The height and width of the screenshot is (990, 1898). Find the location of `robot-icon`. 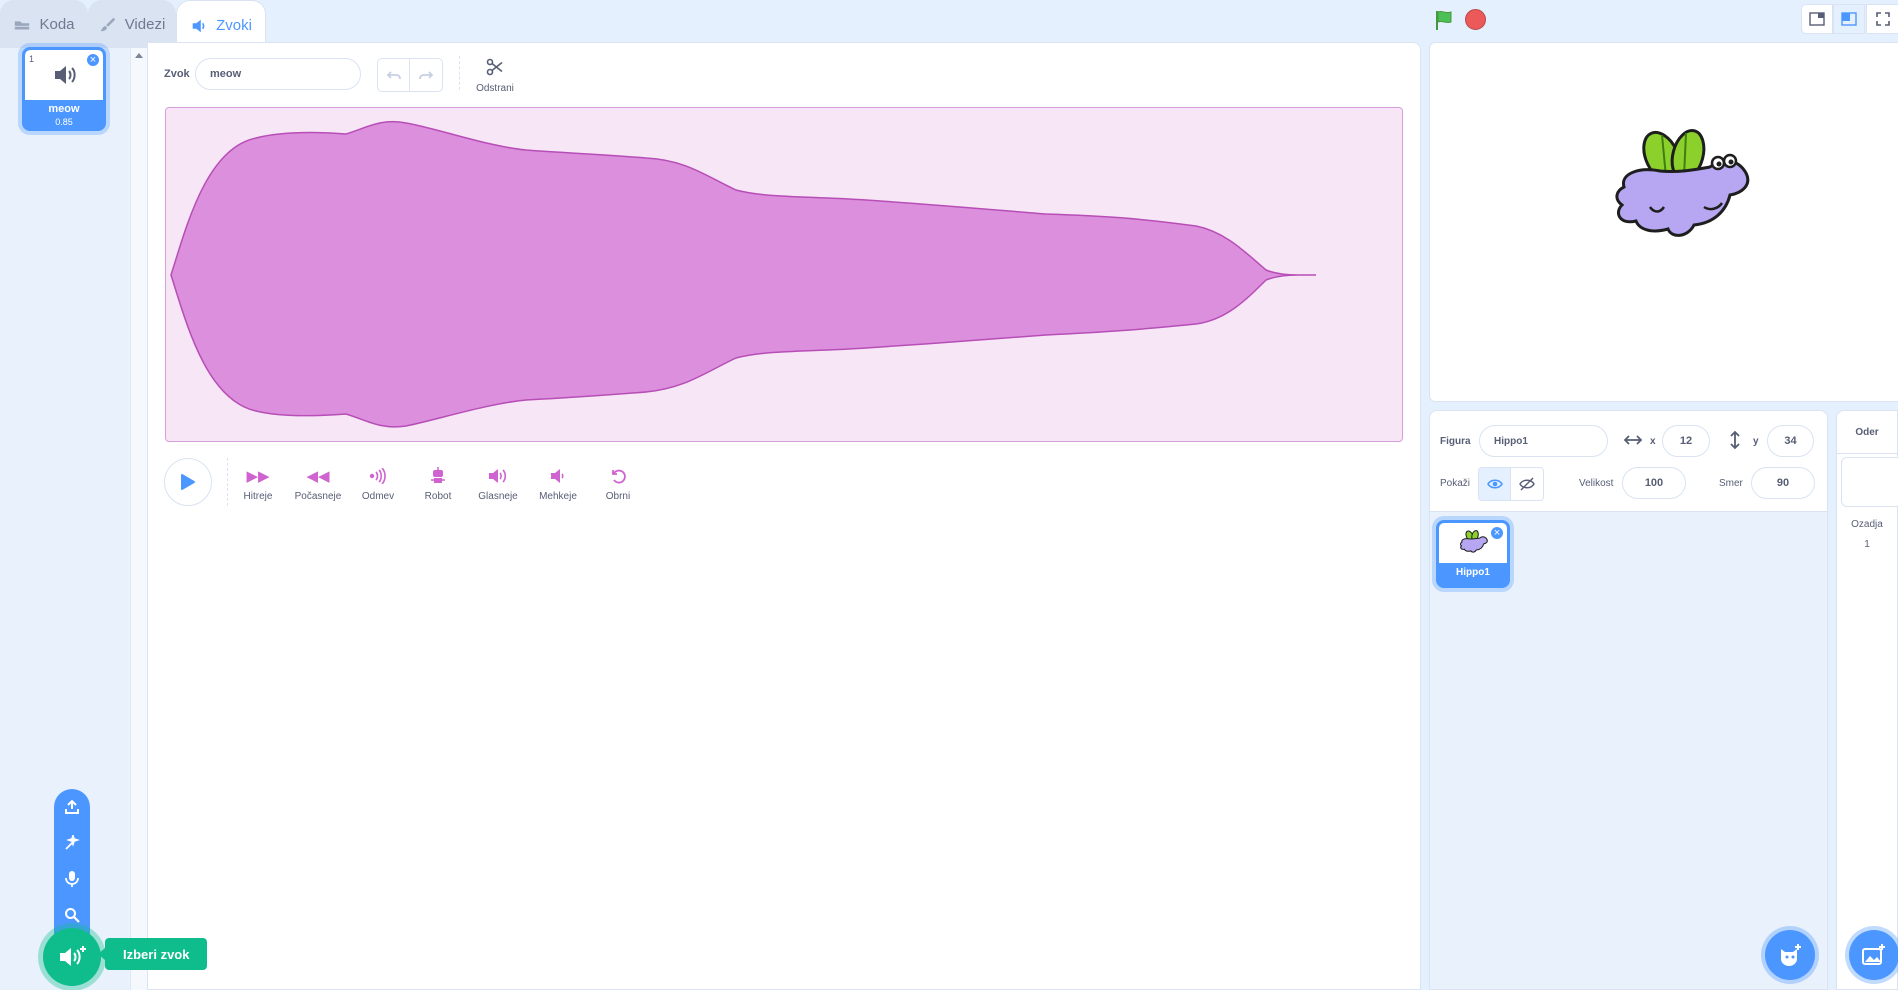

robot-icon is located at coordinates (438, 476).